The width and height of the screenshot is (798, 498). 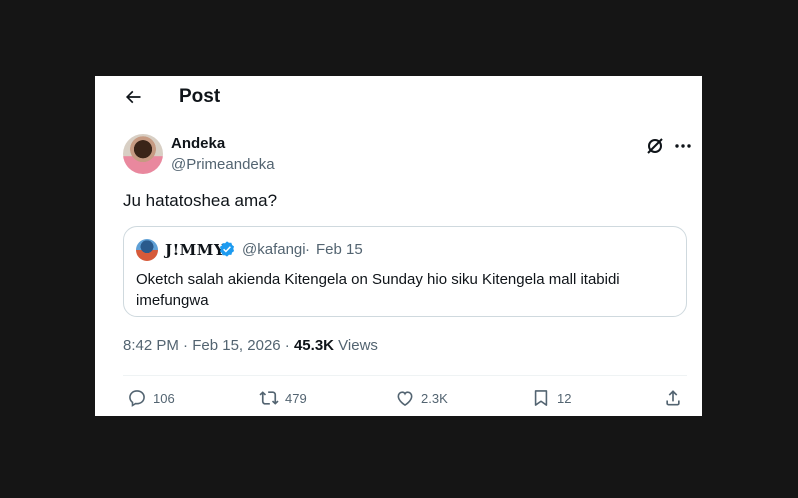 What do you see at coordinates (223, 164) in the screenshot?
I see `author-handle: @Primeandeka` at bounding box center [223, 164].